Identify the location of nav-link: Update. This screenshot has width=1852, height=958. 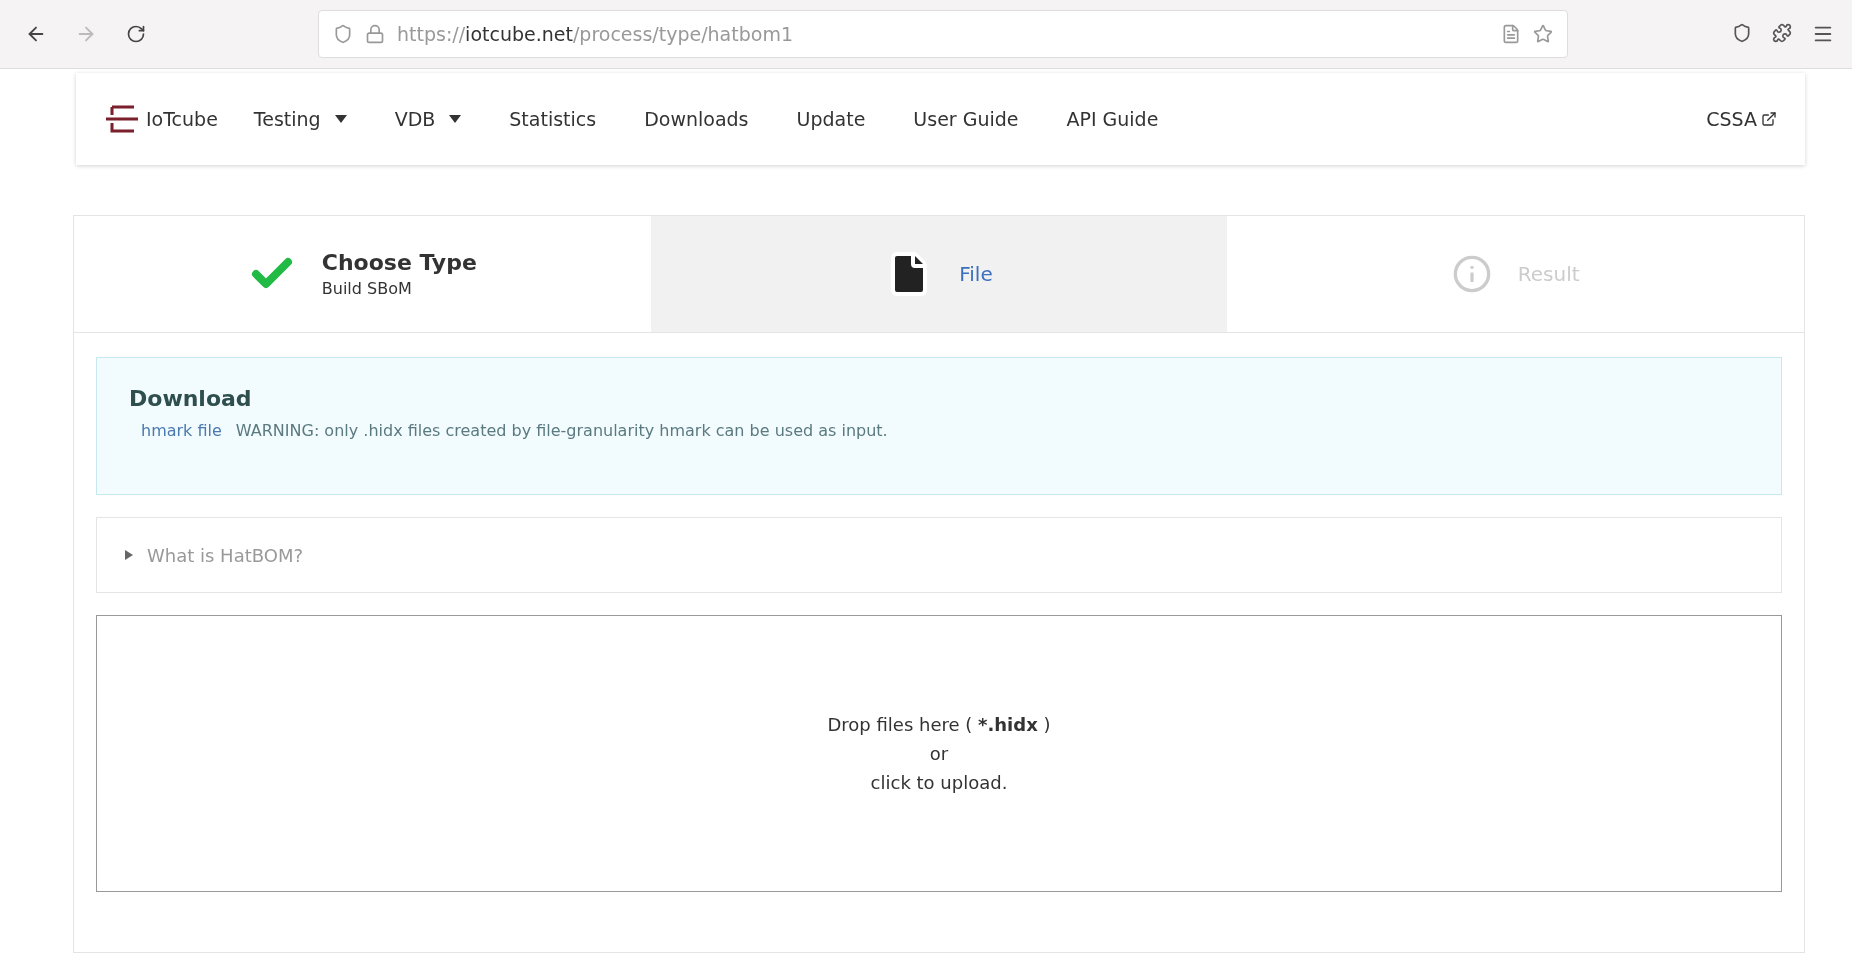
(831, 119).